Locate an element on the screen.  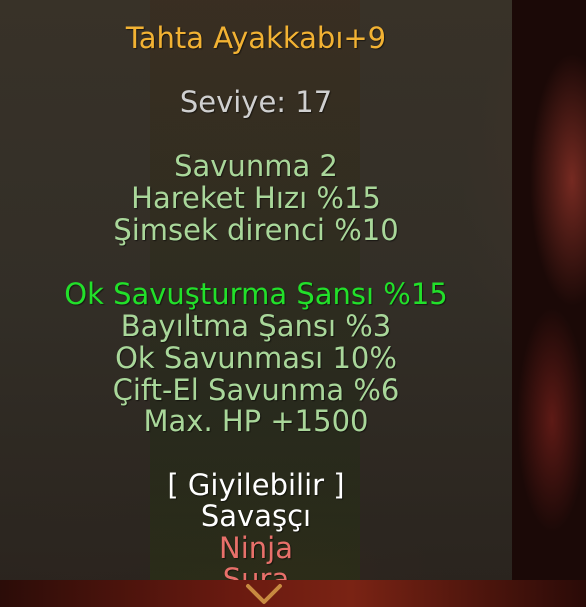
base-stat-defense: Savunma 2 is located at coordinates (256, 166).